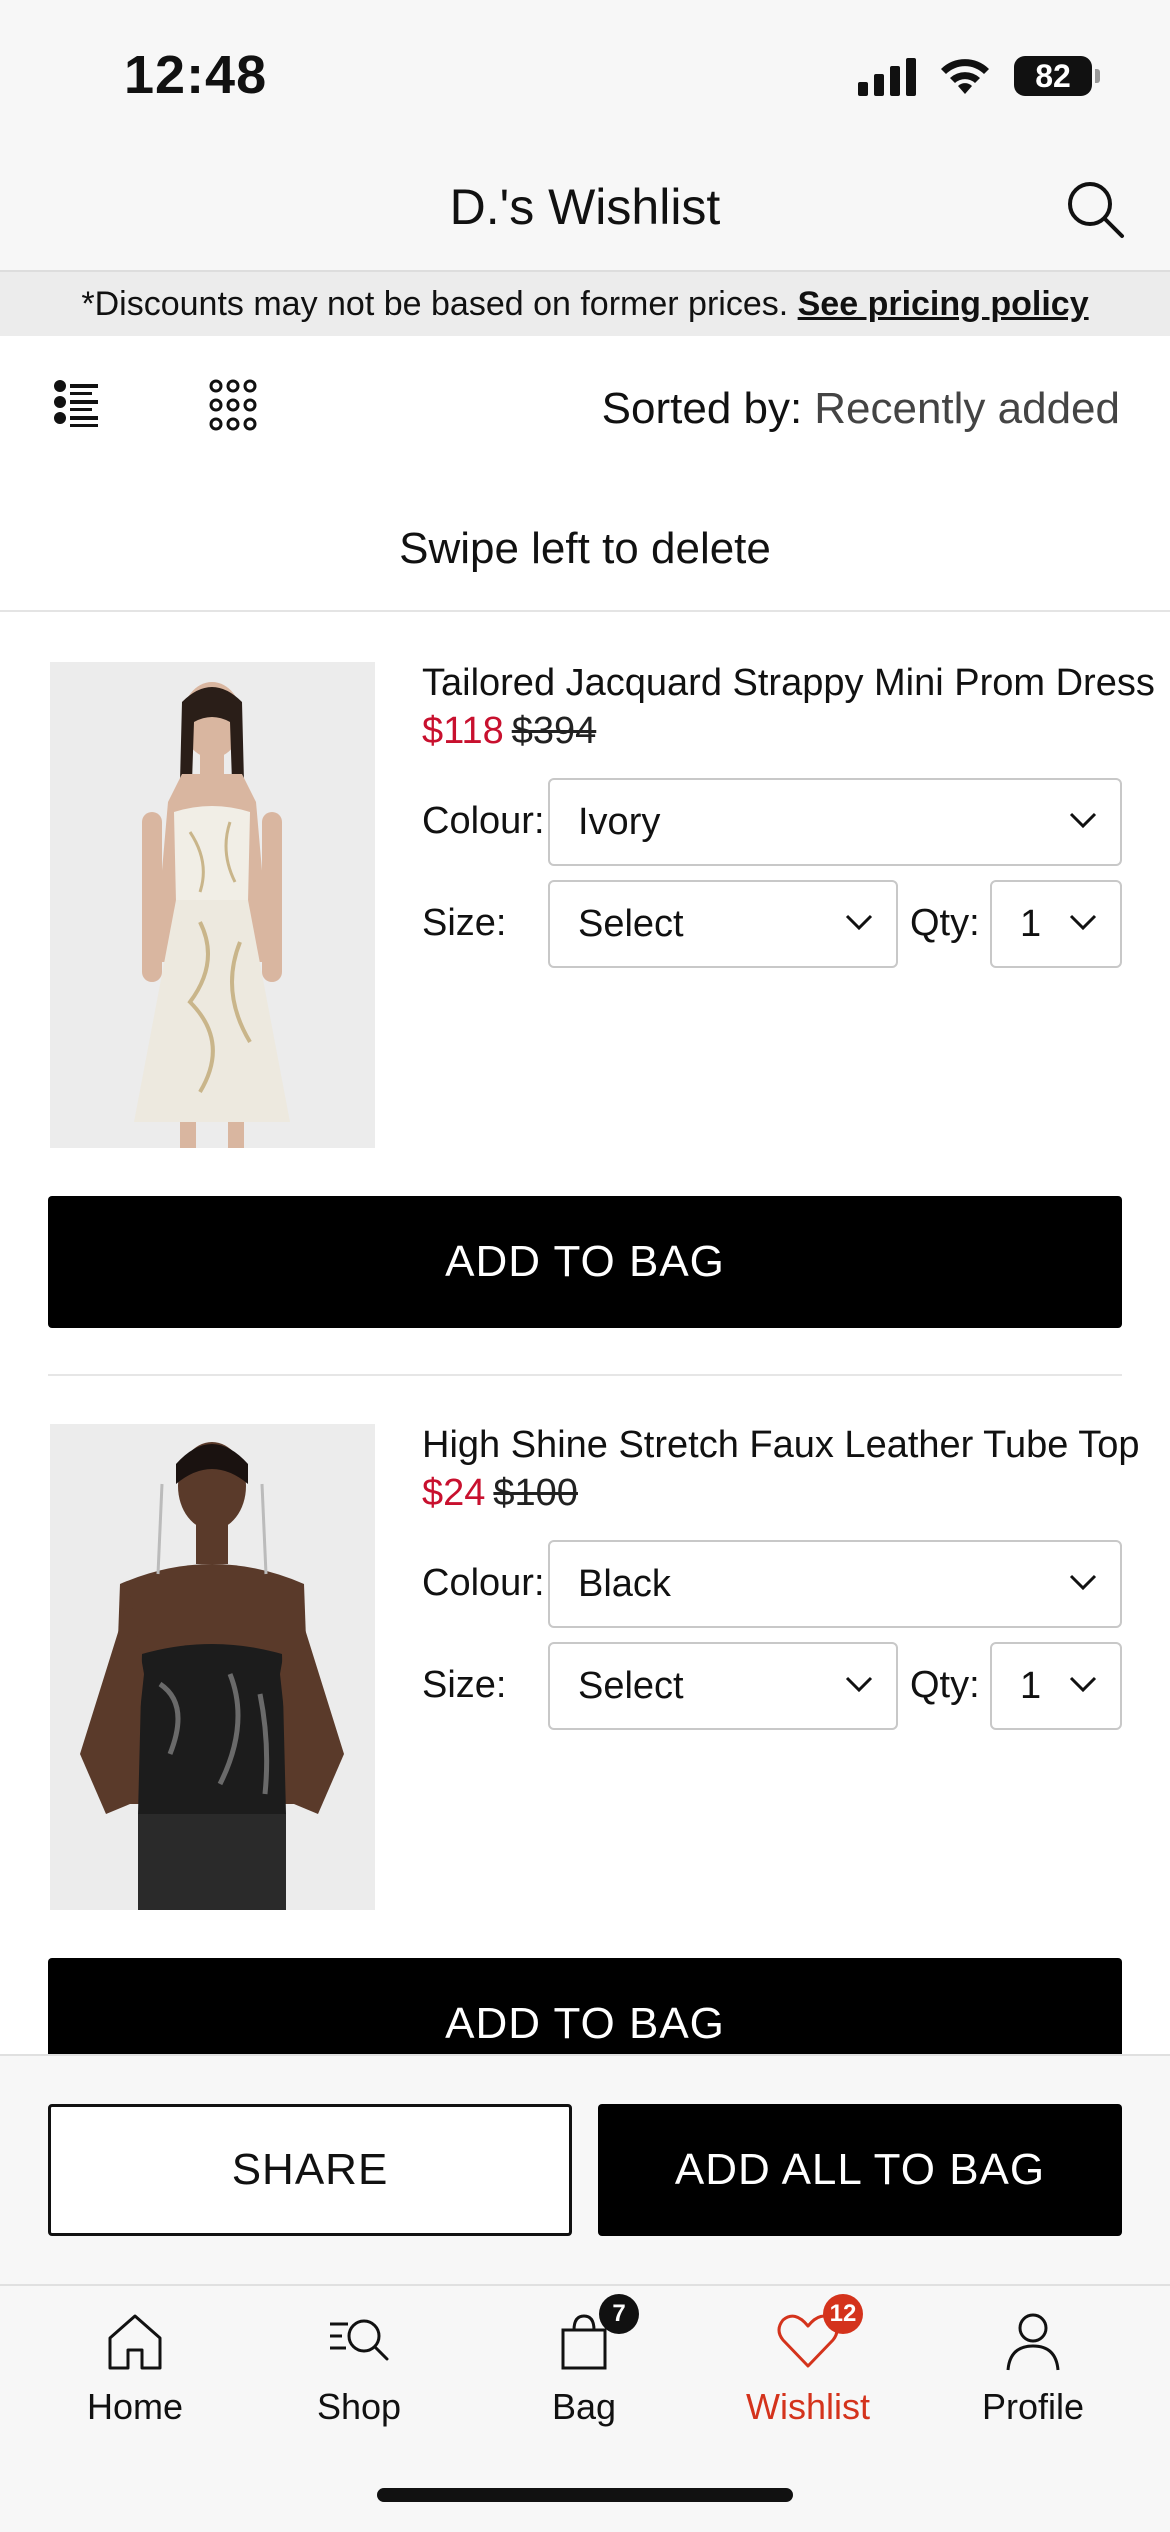 The height and width of the screenshot is (2532, 1170). Describe the element at coordinates (584, 2406) in the screenshot. I see `tab-label: Bag` at that location.